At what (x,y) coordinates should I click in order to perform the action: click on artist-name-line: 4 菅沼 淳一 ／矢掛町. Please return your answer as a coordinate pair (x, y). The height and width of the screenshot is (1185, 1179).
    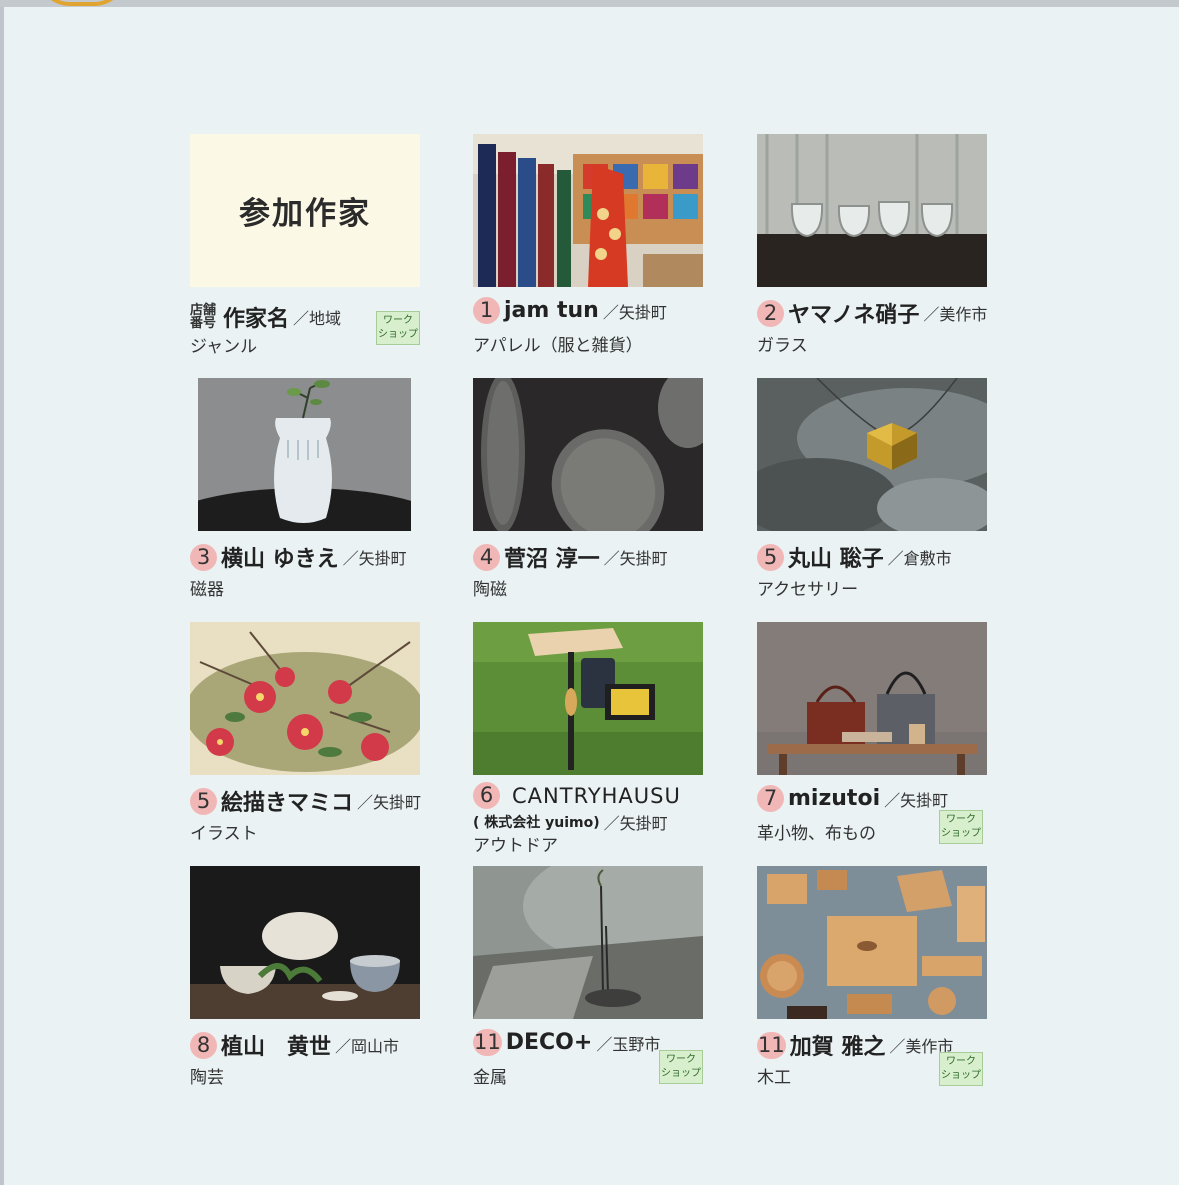
    Looking at the image, I should click on (570, 557).